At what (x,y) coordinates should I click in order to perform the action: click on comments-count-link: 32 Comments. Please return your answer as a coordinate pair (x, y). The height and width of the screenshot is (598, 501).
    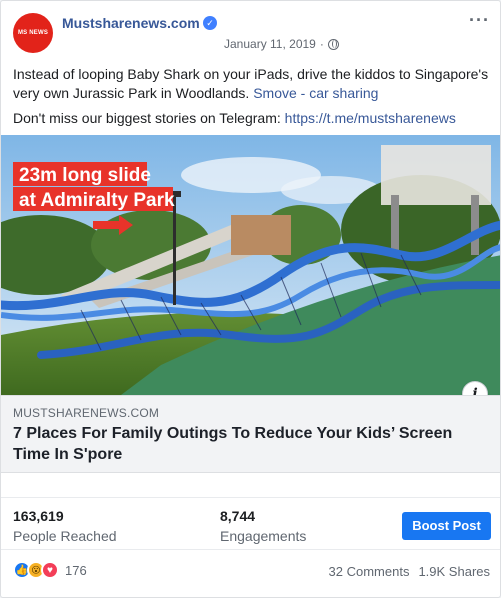
    Looking at the image, I should click on (369, 571).